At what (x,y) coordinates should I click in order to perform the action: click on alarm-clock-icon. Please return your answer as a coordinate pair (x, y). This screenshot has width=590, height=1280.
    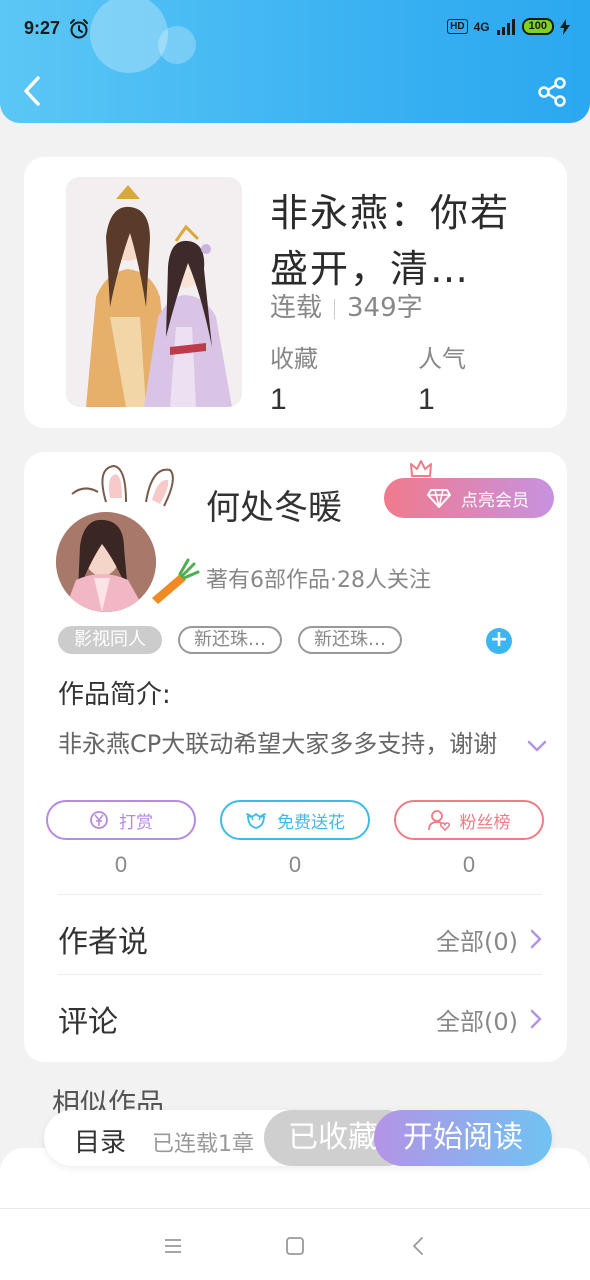
    Looking at the image, I should click on (79, 29).